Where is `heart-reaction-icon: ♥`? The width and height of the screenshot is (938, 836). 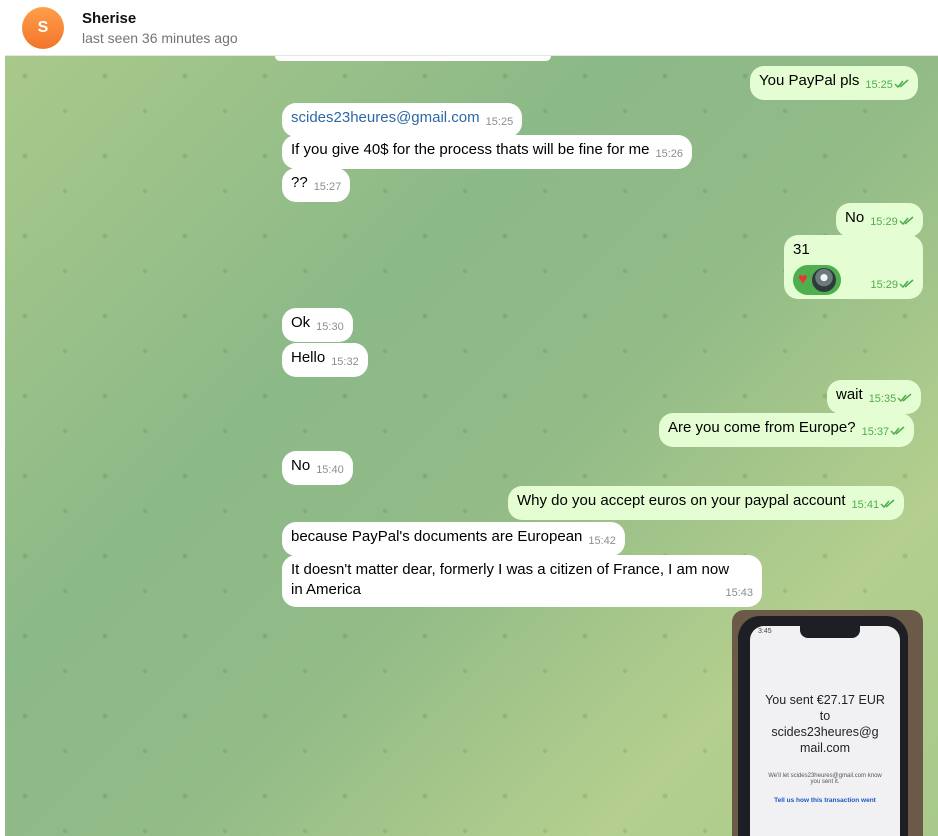
heart-reaction-icon: ♥ is located at coordinates (803, 280).